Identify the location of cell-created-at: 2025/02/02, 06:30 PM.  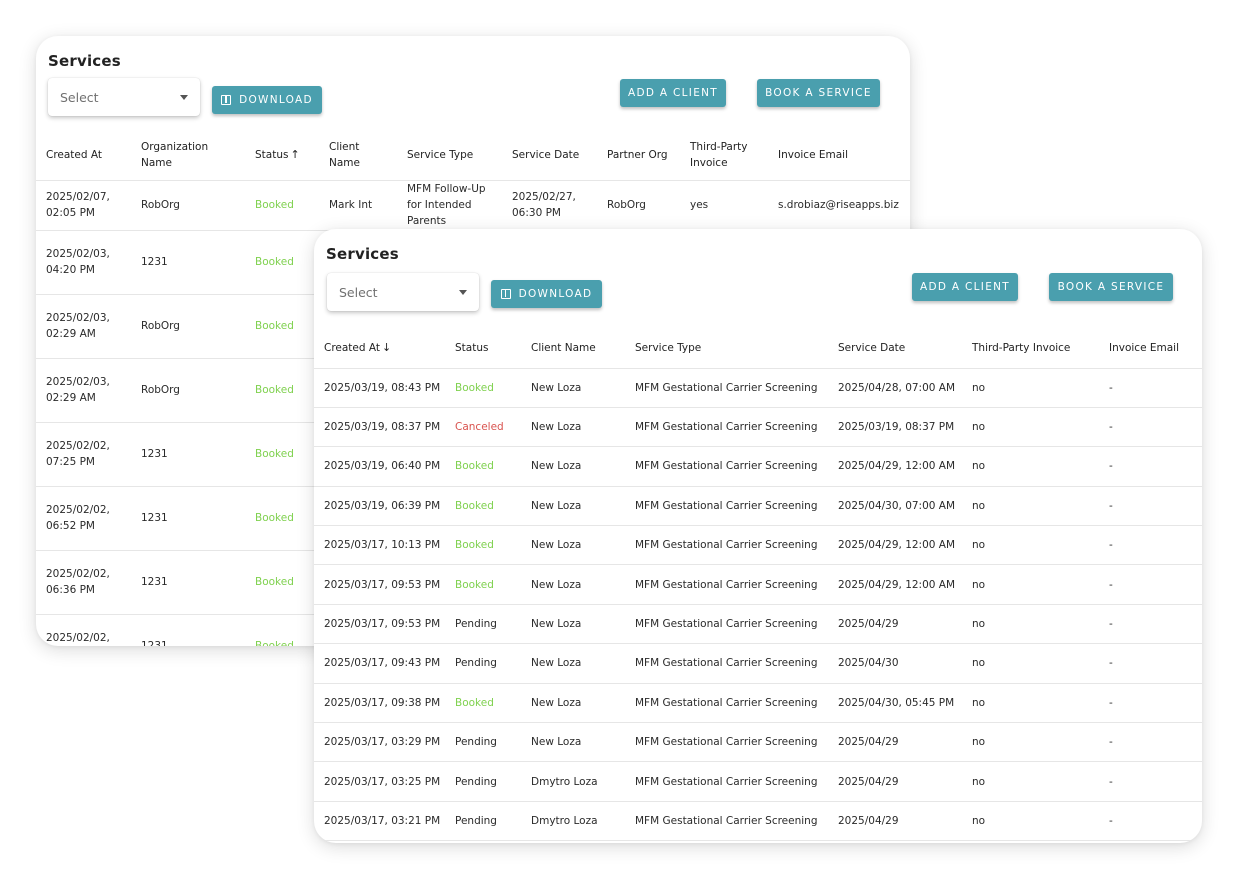
(83, 630).